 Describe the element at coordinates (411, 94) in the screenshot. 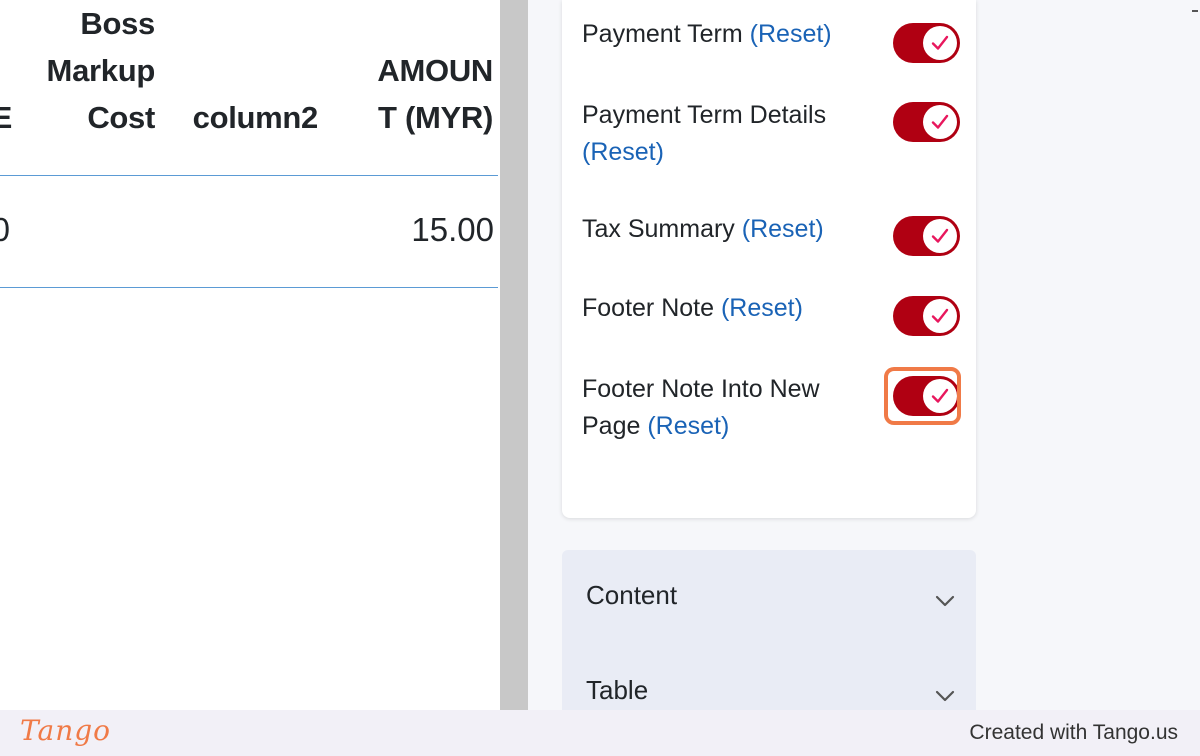

I see `column-header-amount: AMOUN T (MYR)` at that location.